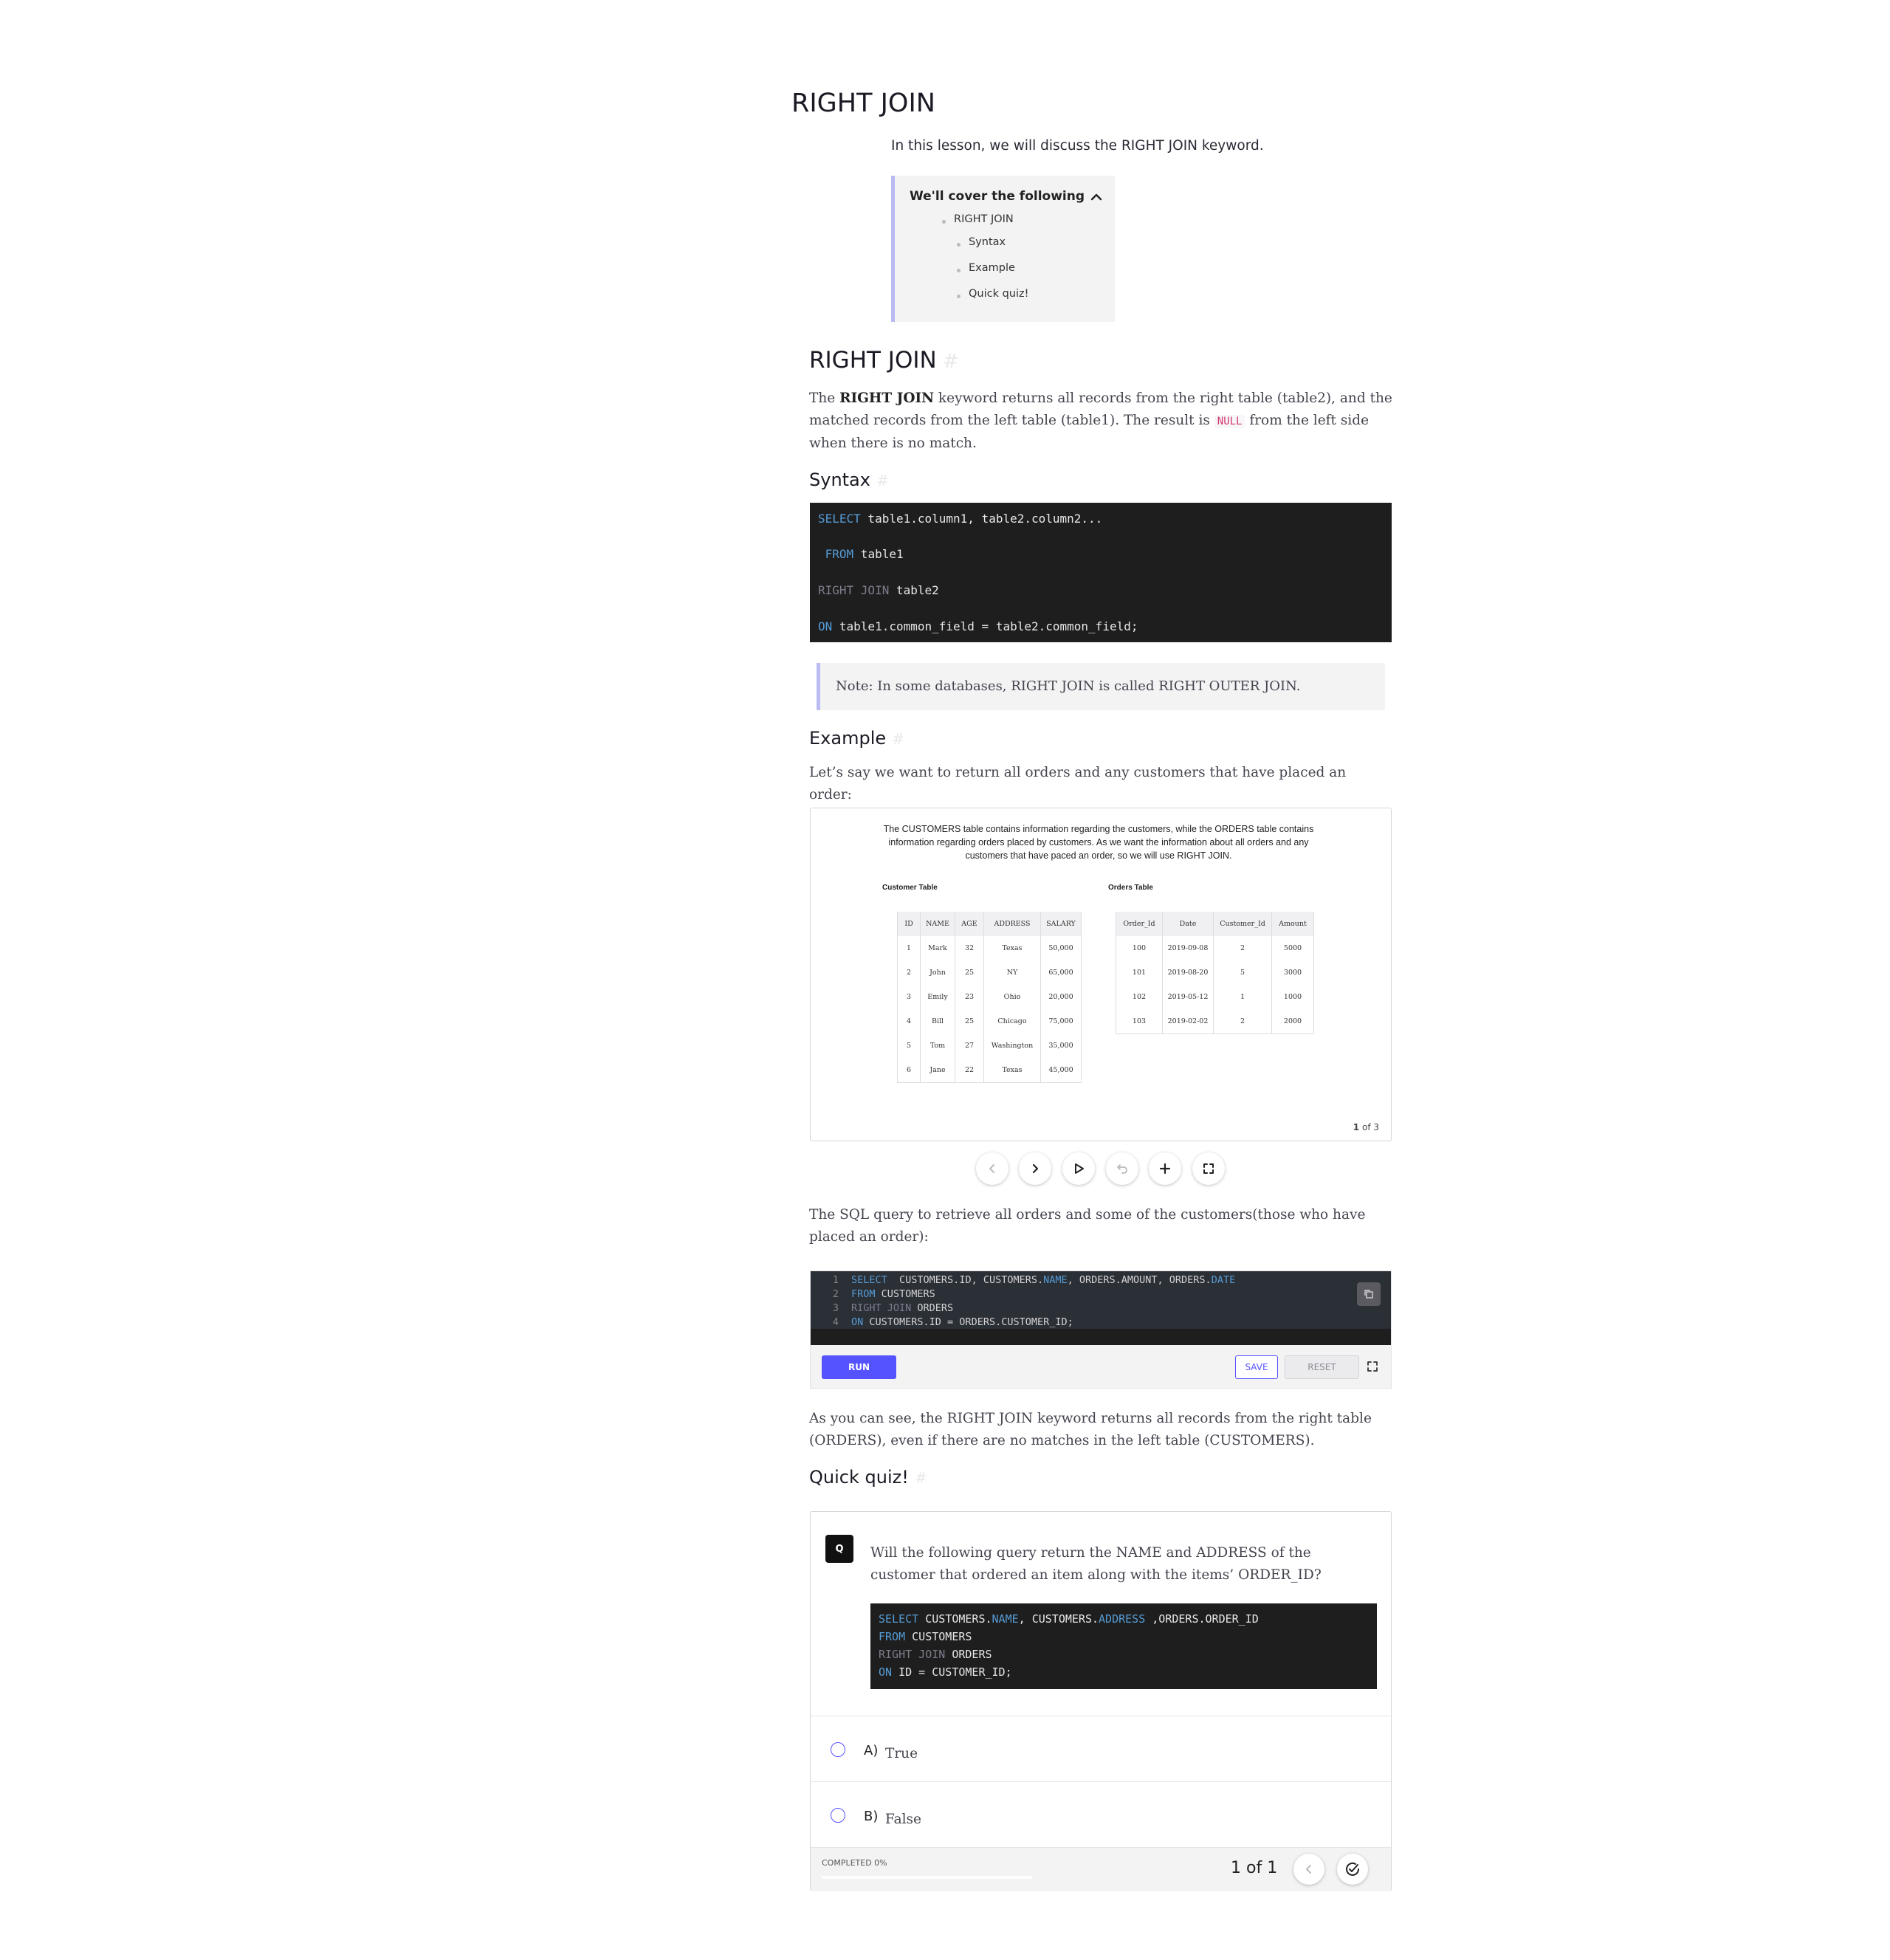  I want to click on page-title: RIGHT JOIN, so click(863, 103).